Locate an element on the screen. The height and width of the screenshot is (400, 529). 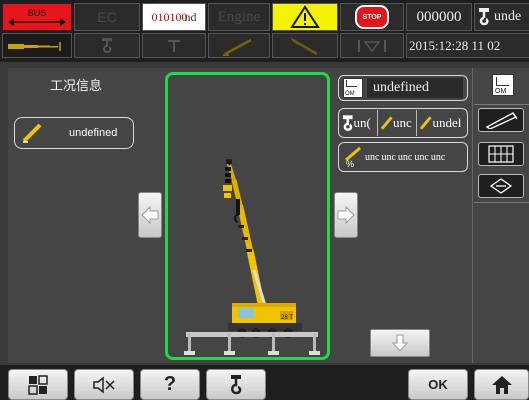
speaker-mute-icon is located at coordinates (104, 384).